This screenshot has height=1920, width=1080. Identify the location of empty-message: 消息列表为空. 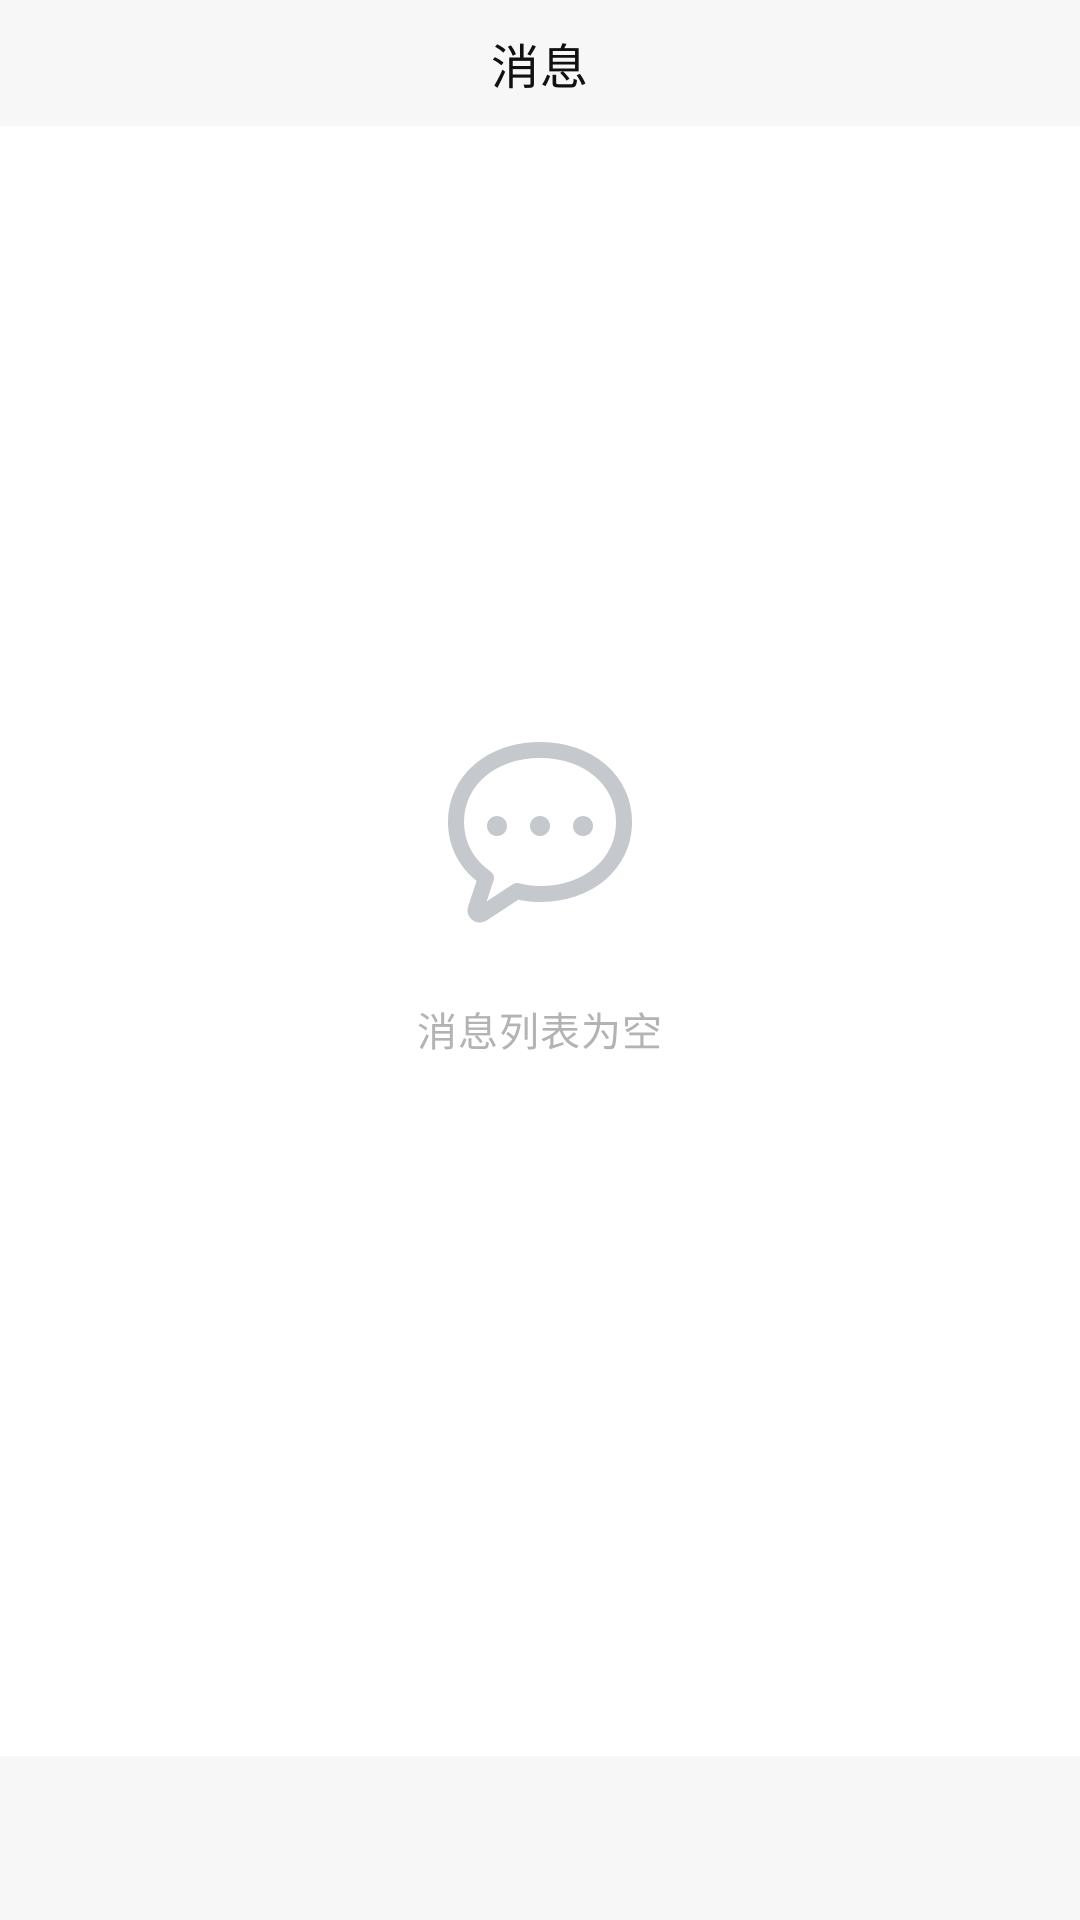
(540, 1033).